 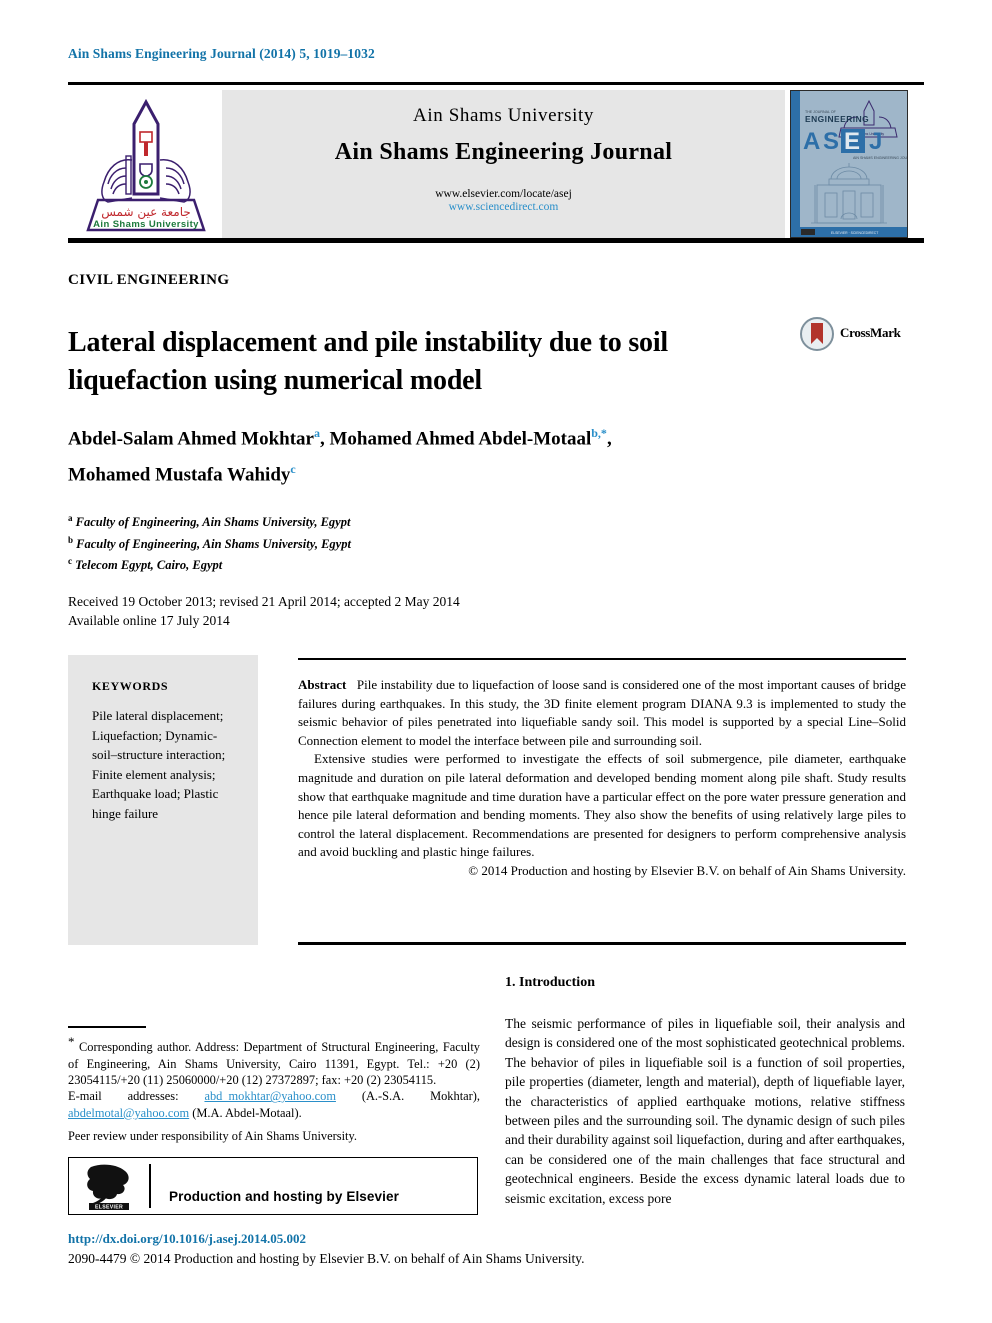 What do you see at coordinates (109, 1187) in the screenshot?
I see `elsevier-tree-logo: ELSEVIER` at bounding box center [109, 1187].